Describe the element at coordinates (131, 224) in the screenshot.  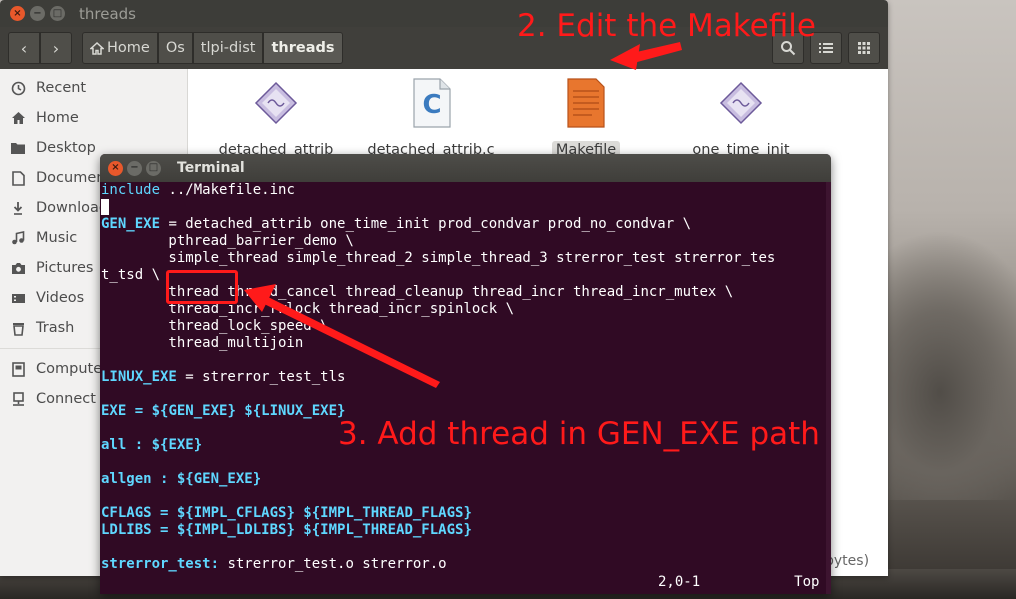
I see `makefile-keyword: GEN_EXE` at that location.